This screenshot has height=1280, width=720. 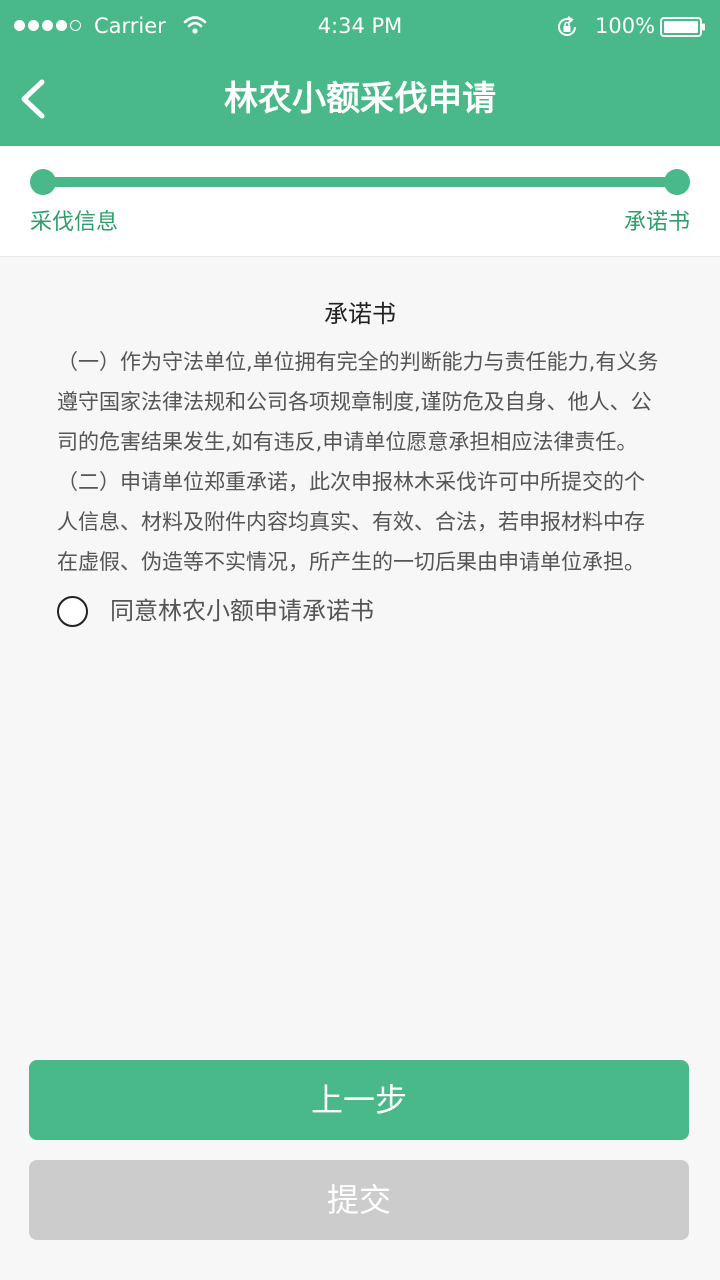 I want to click on progress-track, so click(x=360, y=182).